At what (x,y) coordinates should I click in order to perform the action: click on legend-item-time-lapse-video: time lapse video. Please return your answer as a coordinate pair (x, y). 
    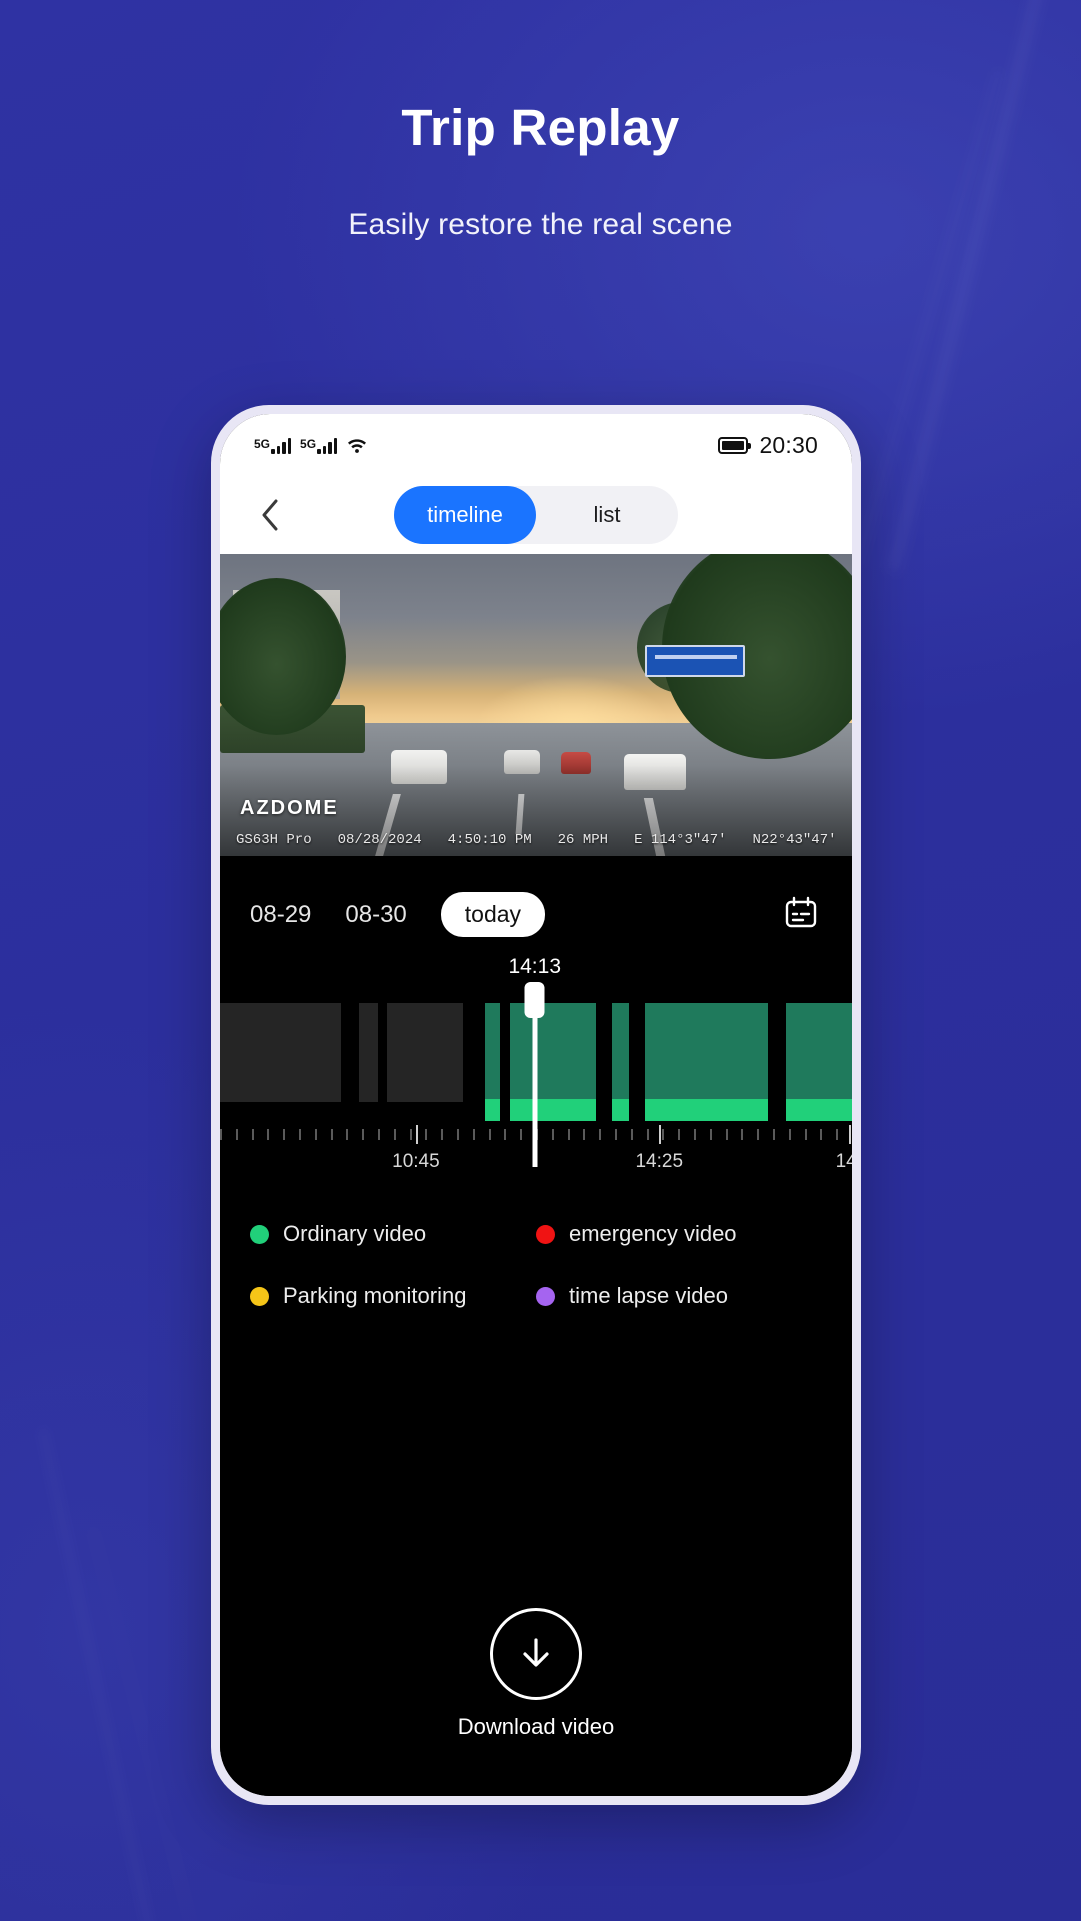
    Looking at the image, I should click on (679, 1296).